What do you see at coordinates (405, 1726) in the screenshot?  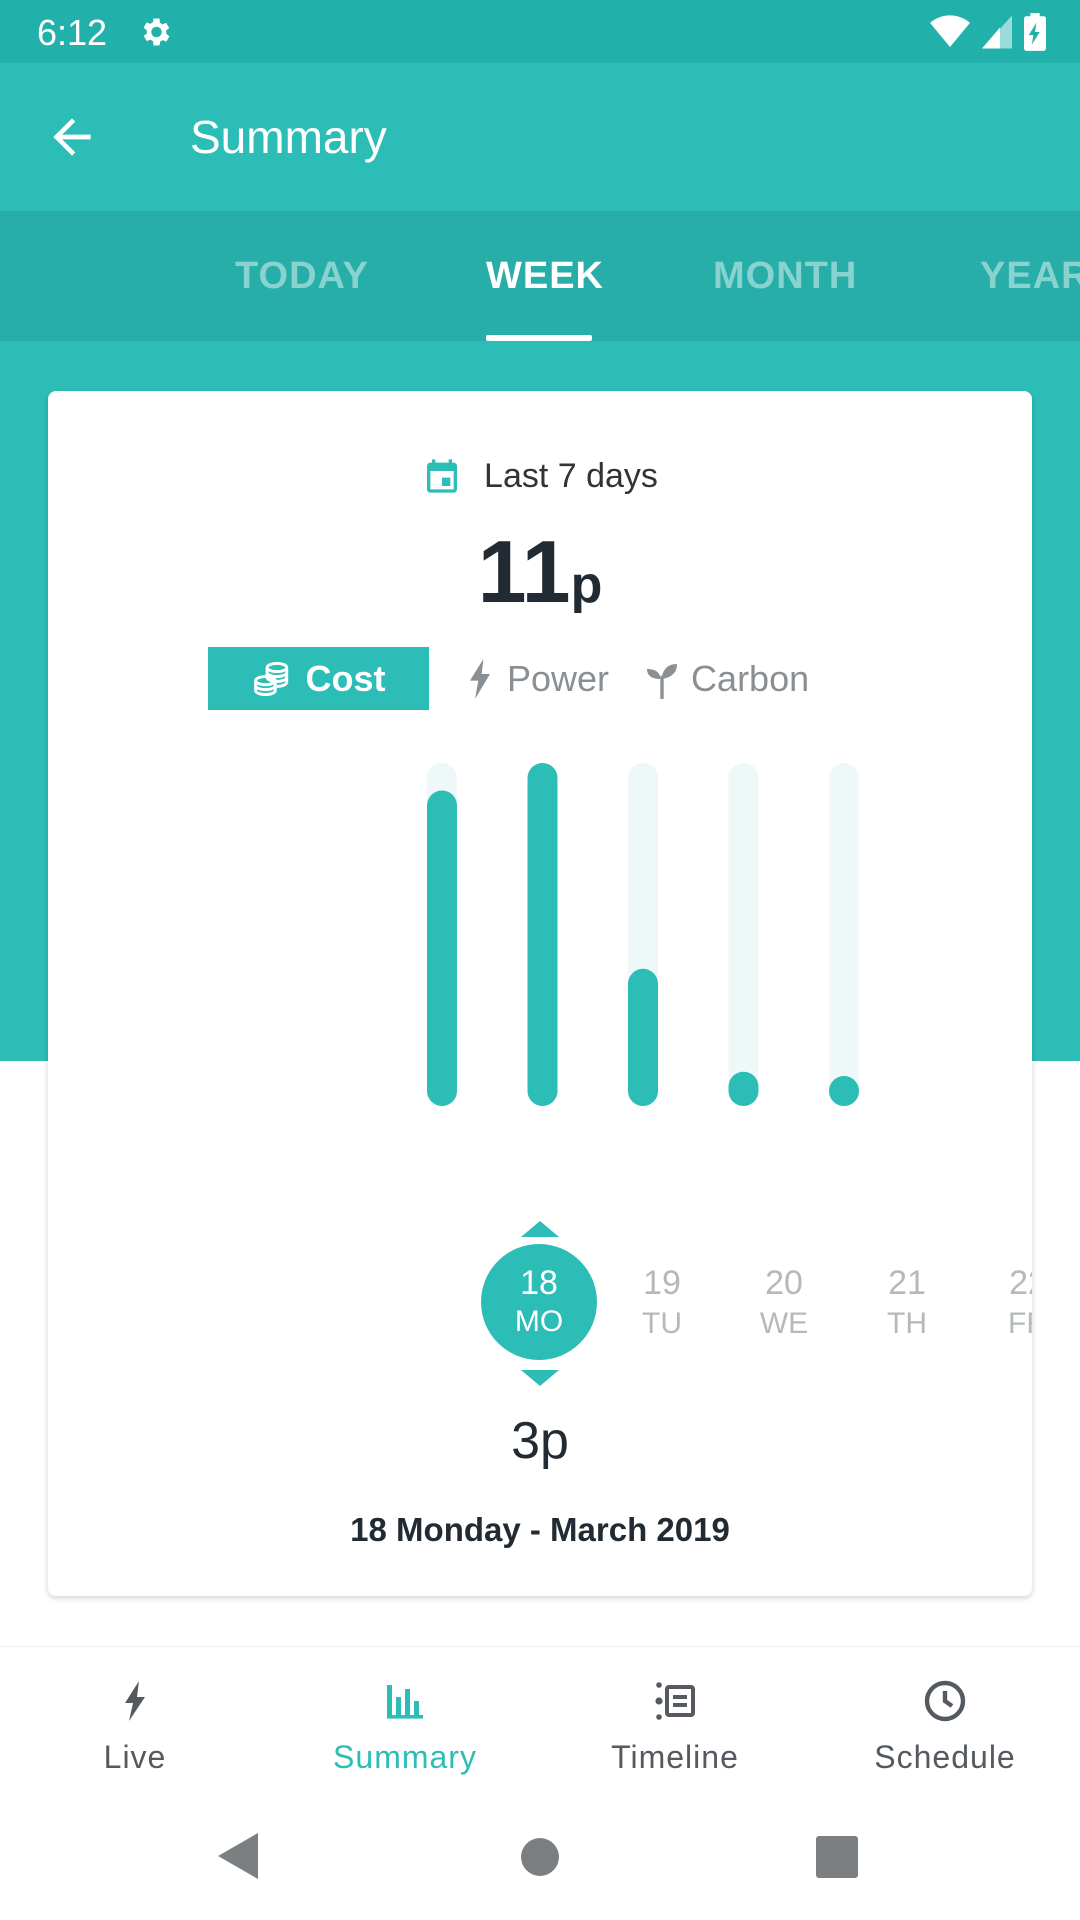 I see `nav-summary: Summary` at bounding box center [405, 1726].